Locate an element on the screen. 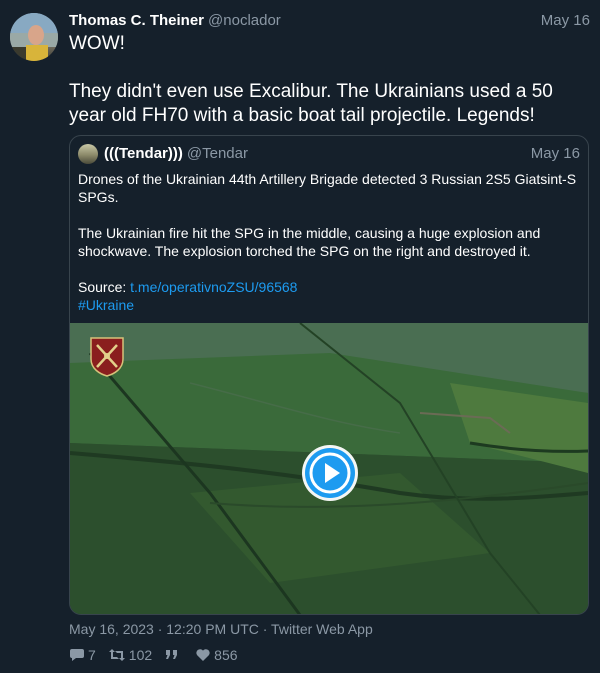  reply-button: 7 is located at coordinates (82, 655).